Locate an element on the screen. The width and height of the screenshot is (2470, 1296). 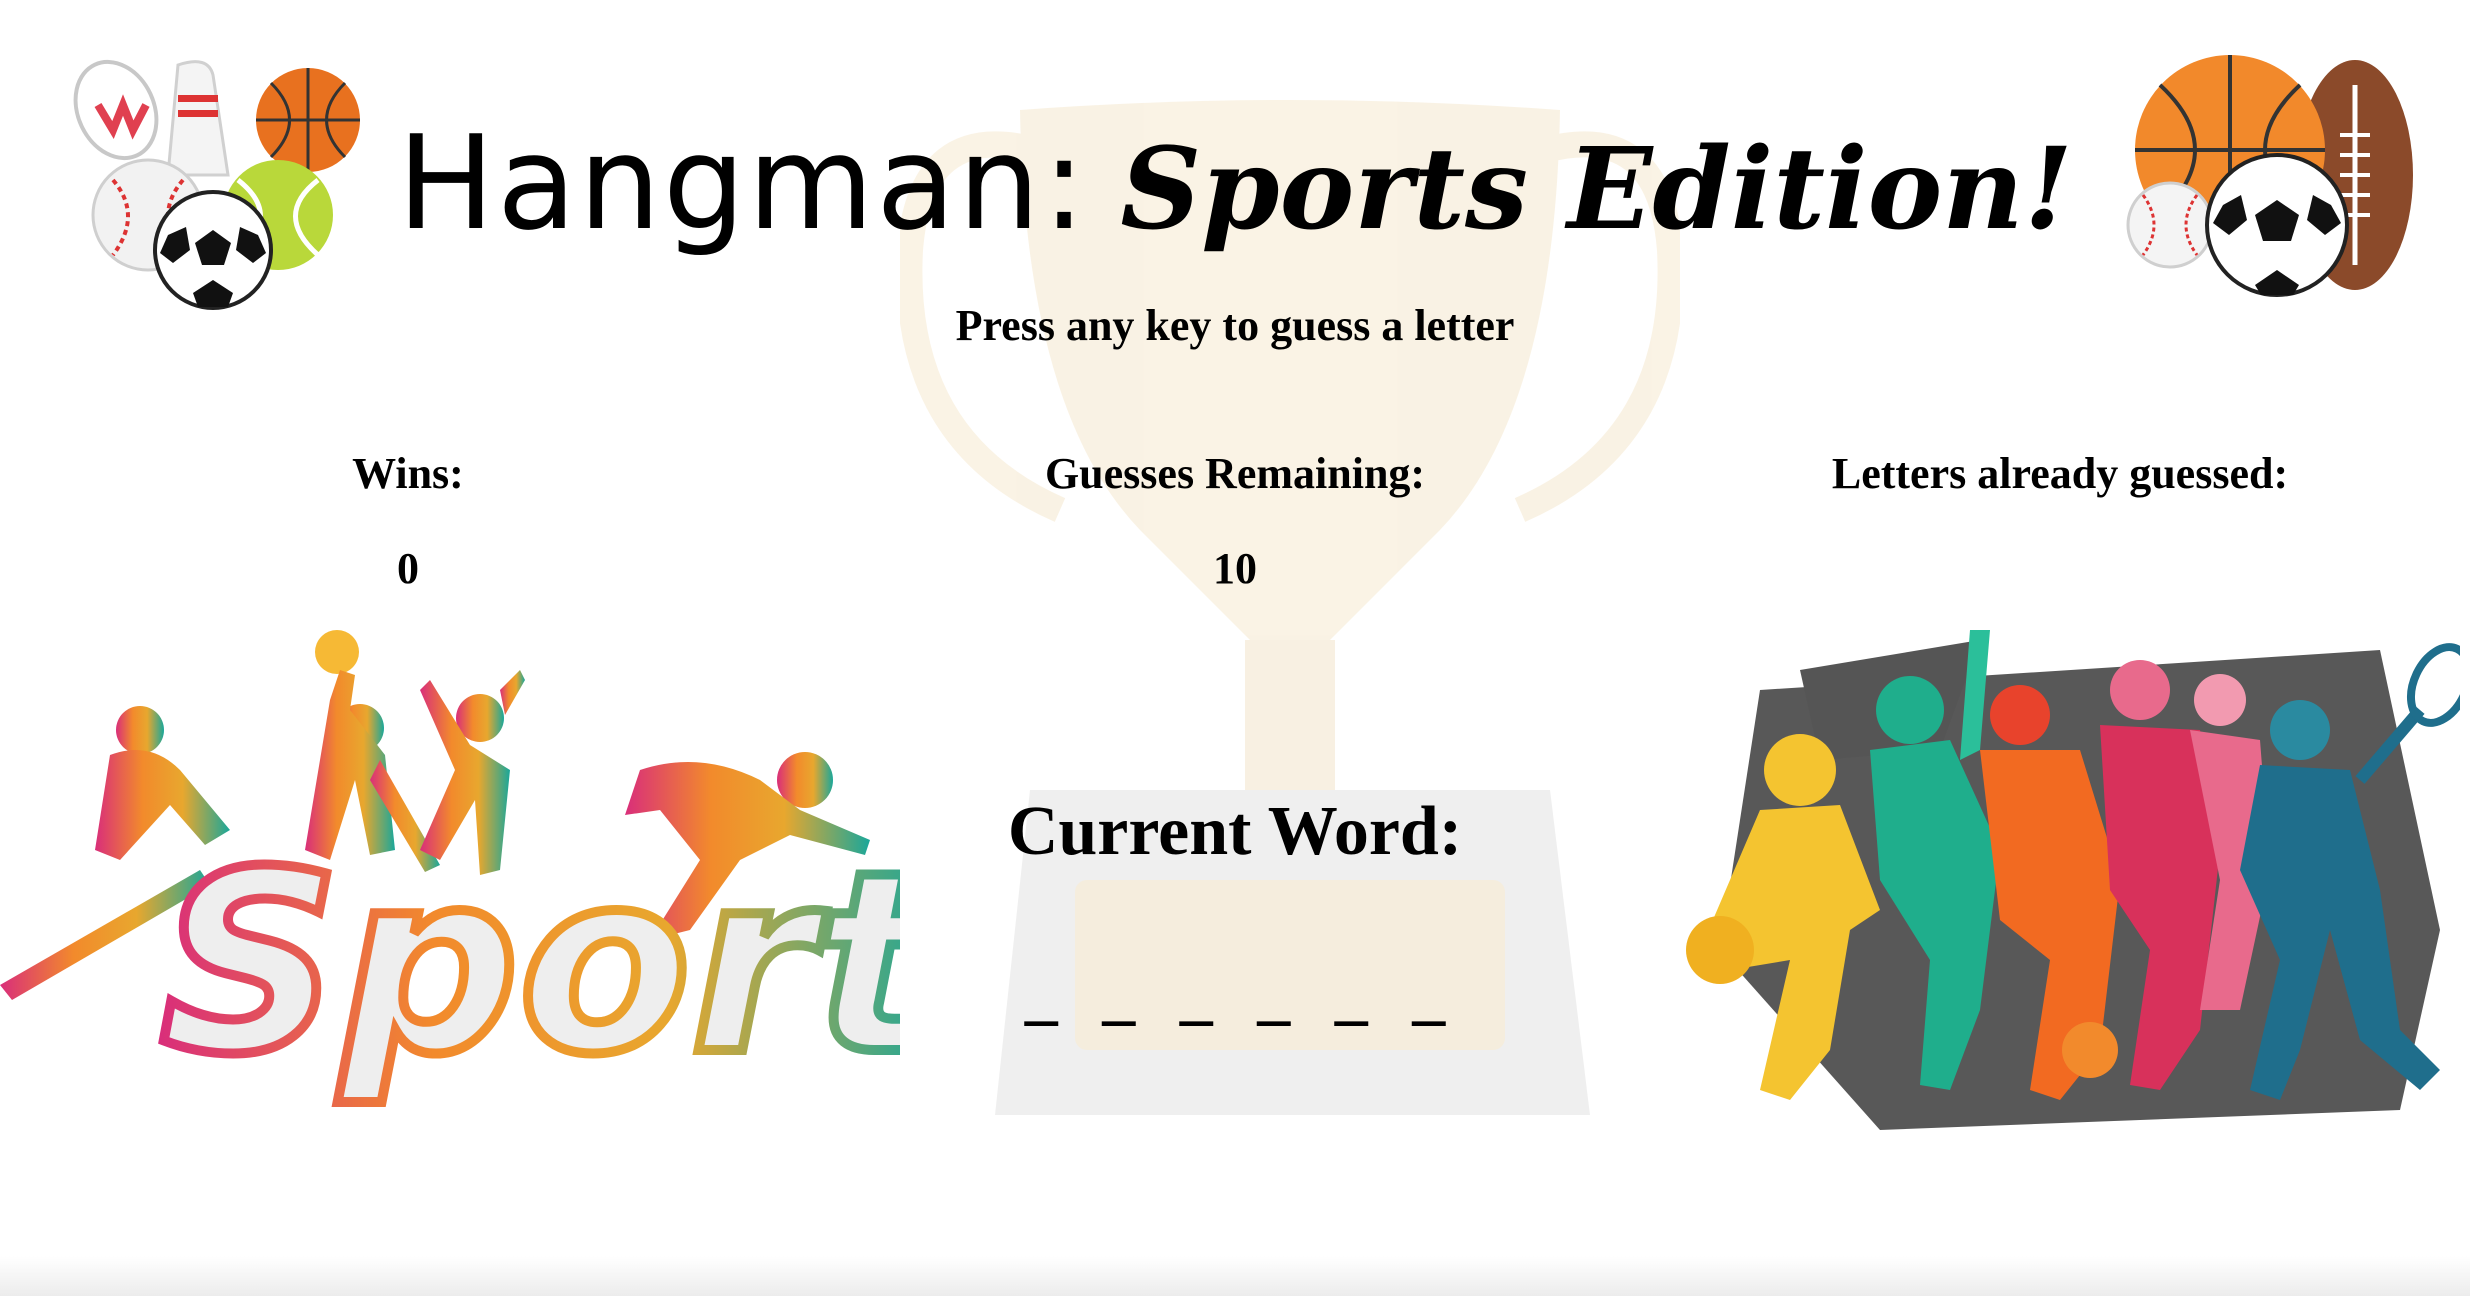
wins-value: 0 is located at coordinates (408, 568).